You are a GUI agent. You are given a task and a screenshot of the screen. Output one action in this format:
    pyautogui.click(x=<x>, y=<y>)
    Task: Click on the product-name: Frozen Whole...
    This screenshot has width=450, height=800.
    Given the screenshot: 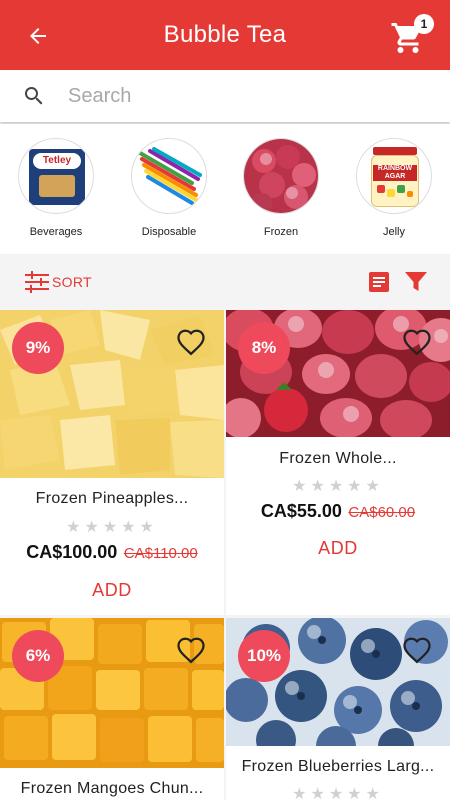 What is the action you would take?
    pyautogui.click(x=338, y=458)
    